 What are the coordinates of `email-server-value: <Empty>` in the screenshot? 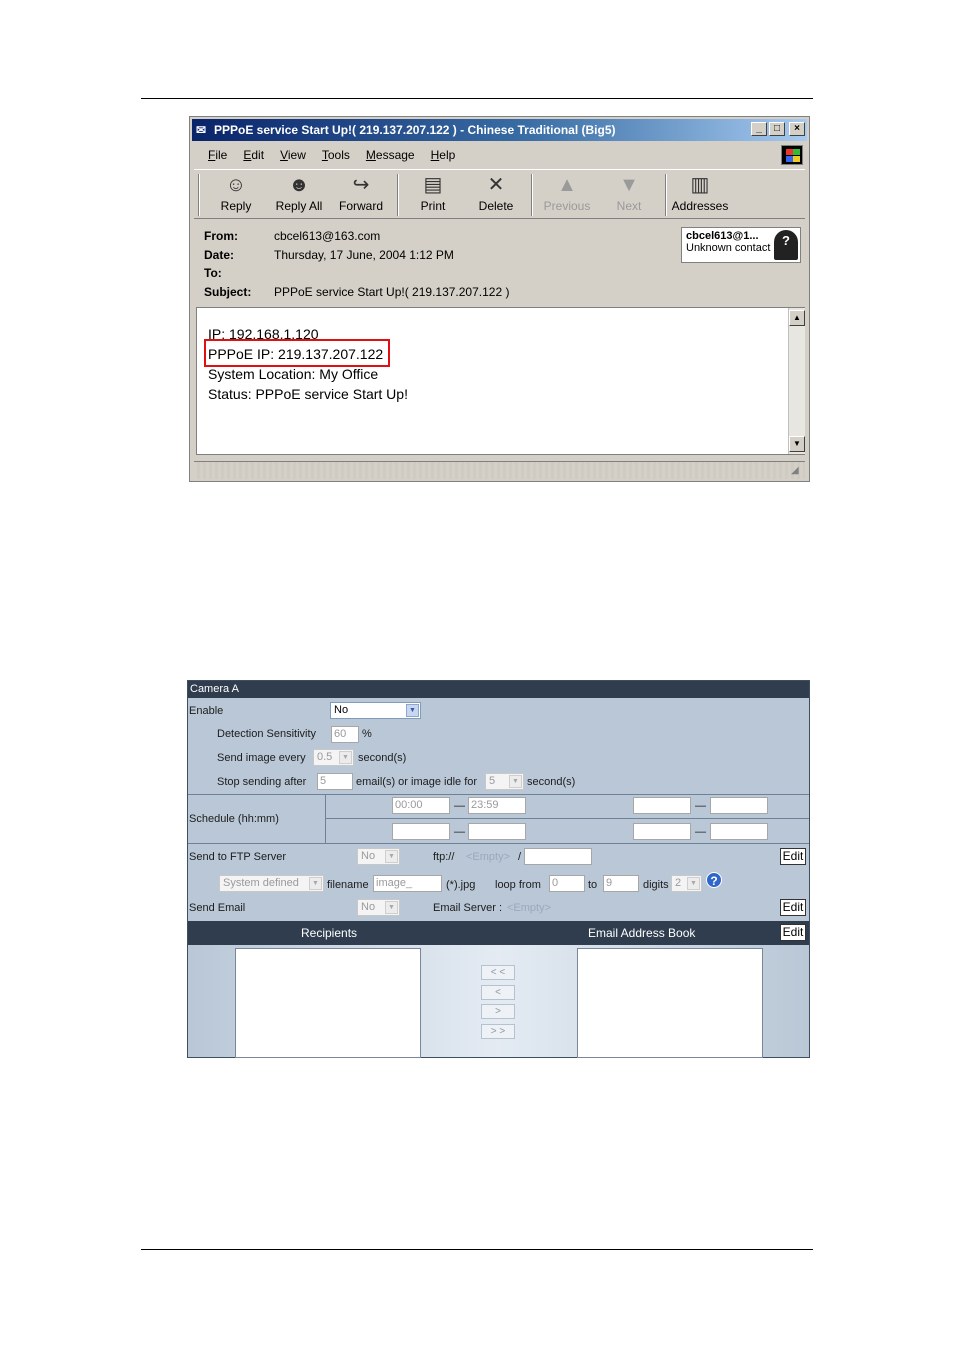 It's located at (529, 908).